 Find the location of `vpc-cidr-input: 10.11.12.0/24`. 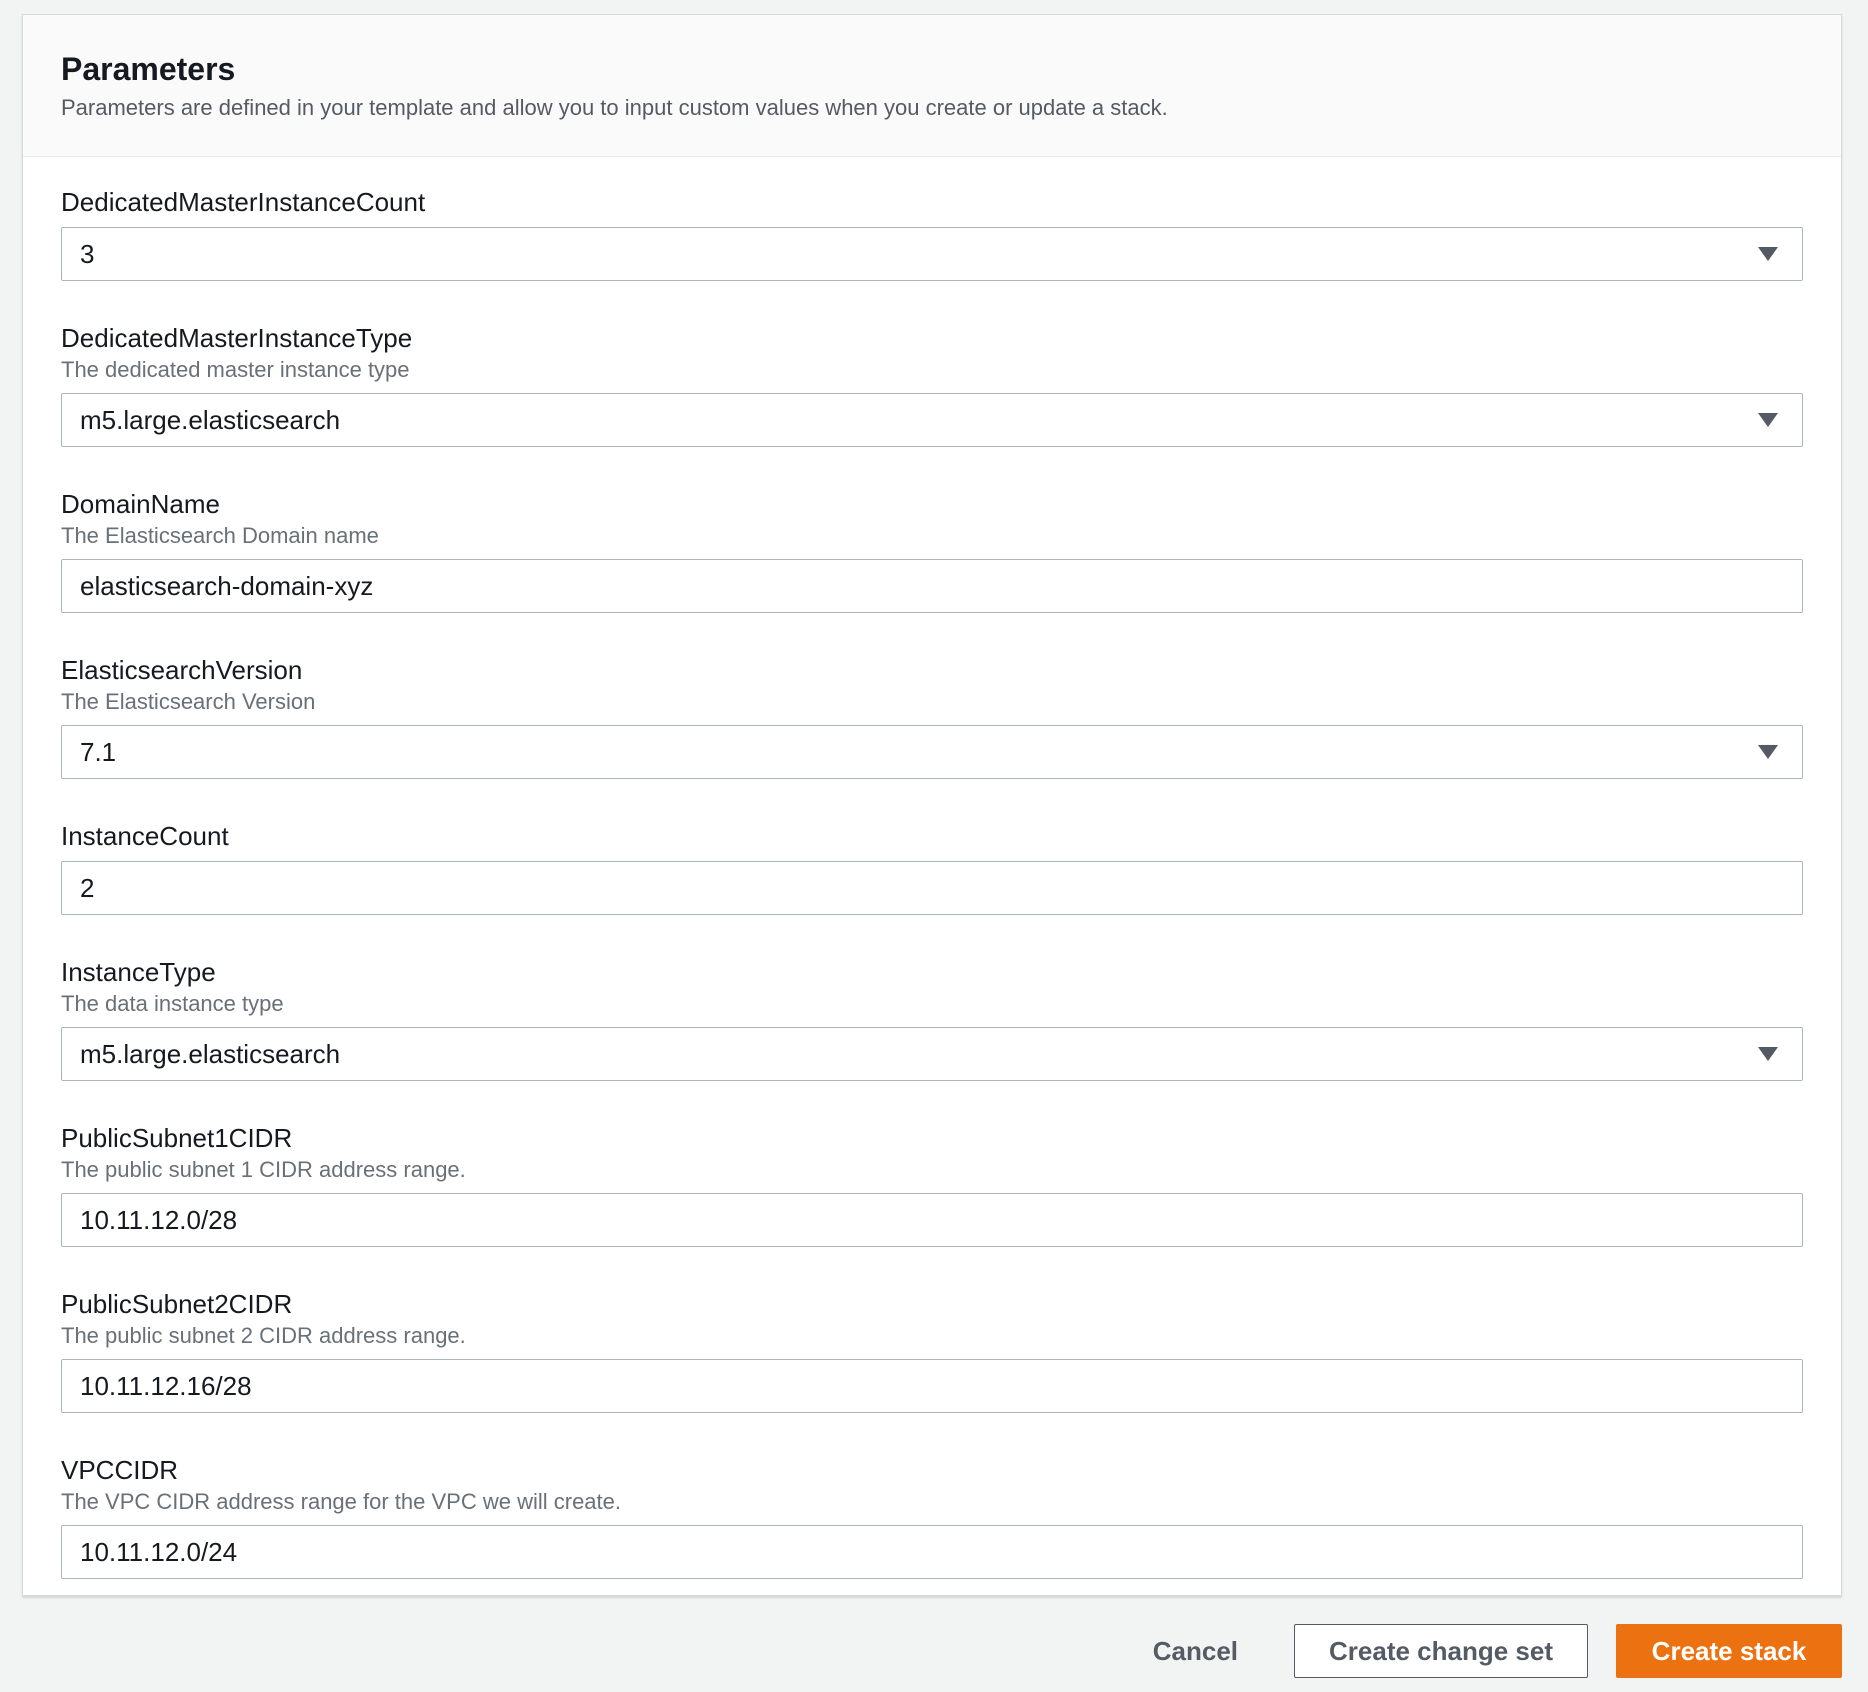

vpc-cidr-input: 10.11.12.0/24 is located at coordinates (932, 1552).